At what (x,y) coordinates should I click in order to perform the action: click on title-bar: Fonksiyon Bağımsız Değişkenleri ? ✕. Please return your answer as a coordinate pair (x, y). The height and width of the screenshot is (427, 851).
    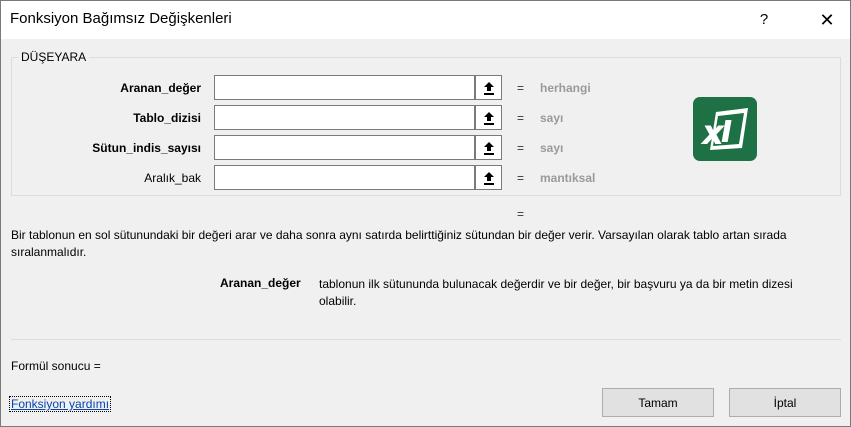
    Looking at the image, I should click on (425, 20).